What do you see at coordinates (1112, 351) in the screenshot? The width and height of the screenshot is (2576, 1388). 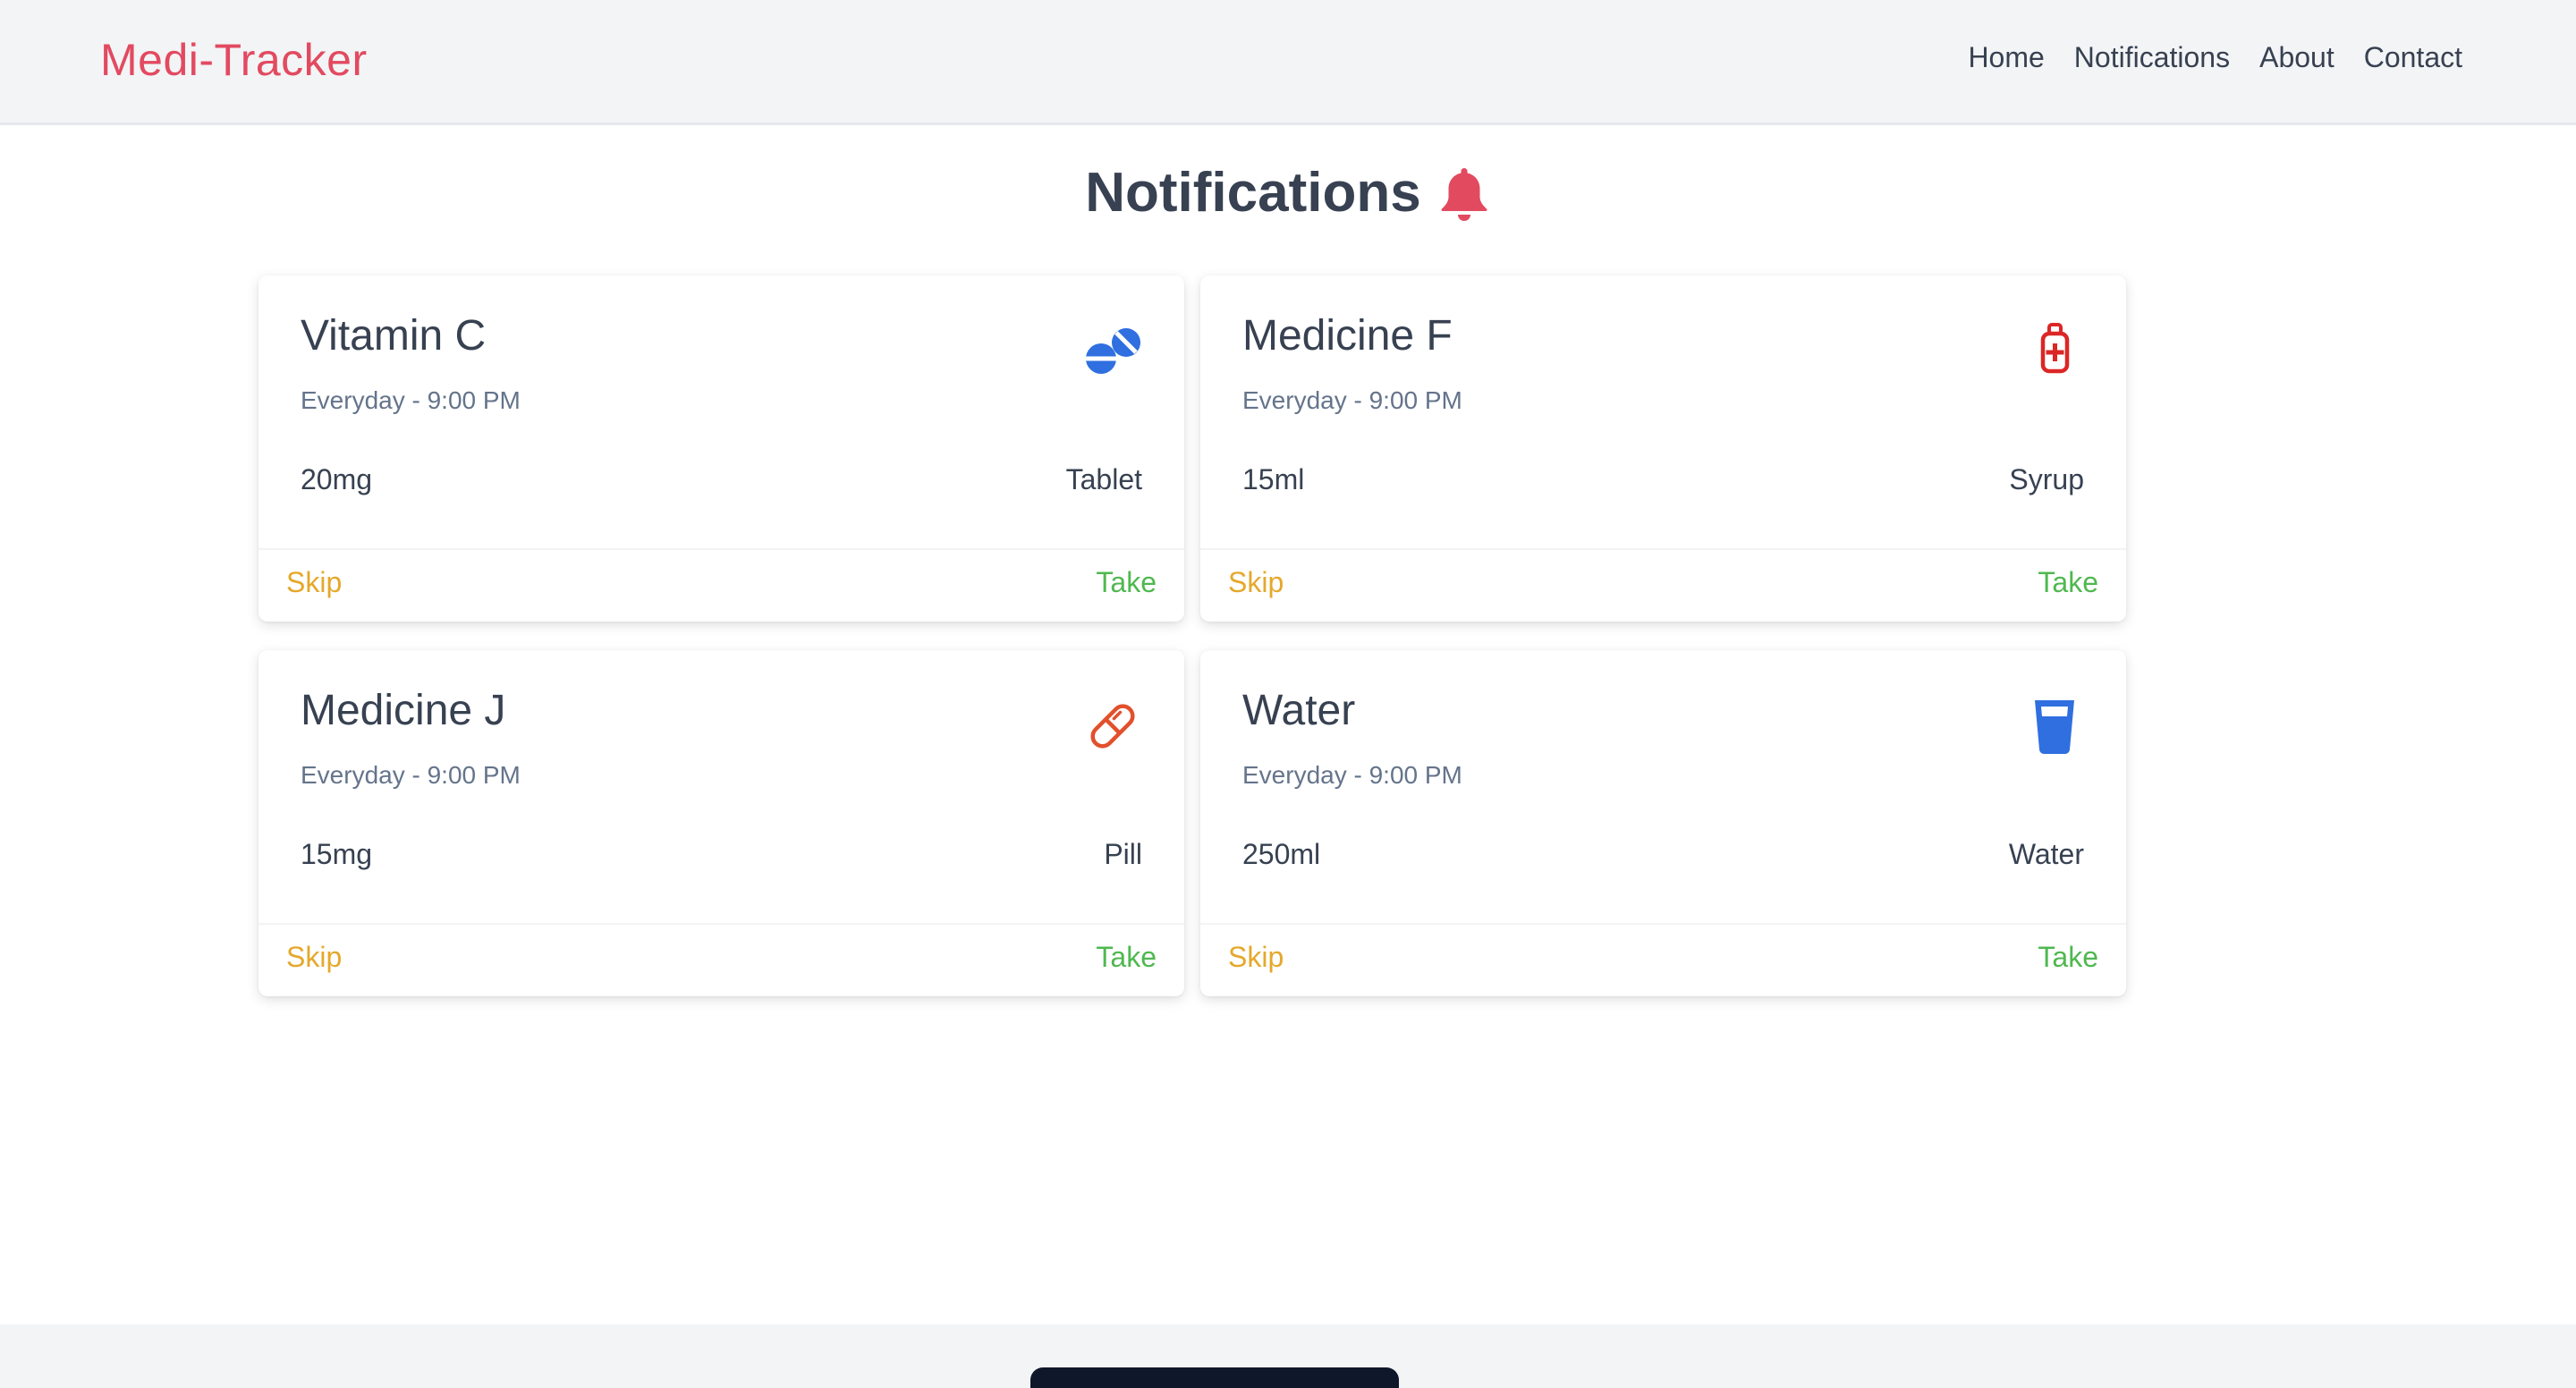 I see `tablets-icon` at bounding box center [1112, 351].